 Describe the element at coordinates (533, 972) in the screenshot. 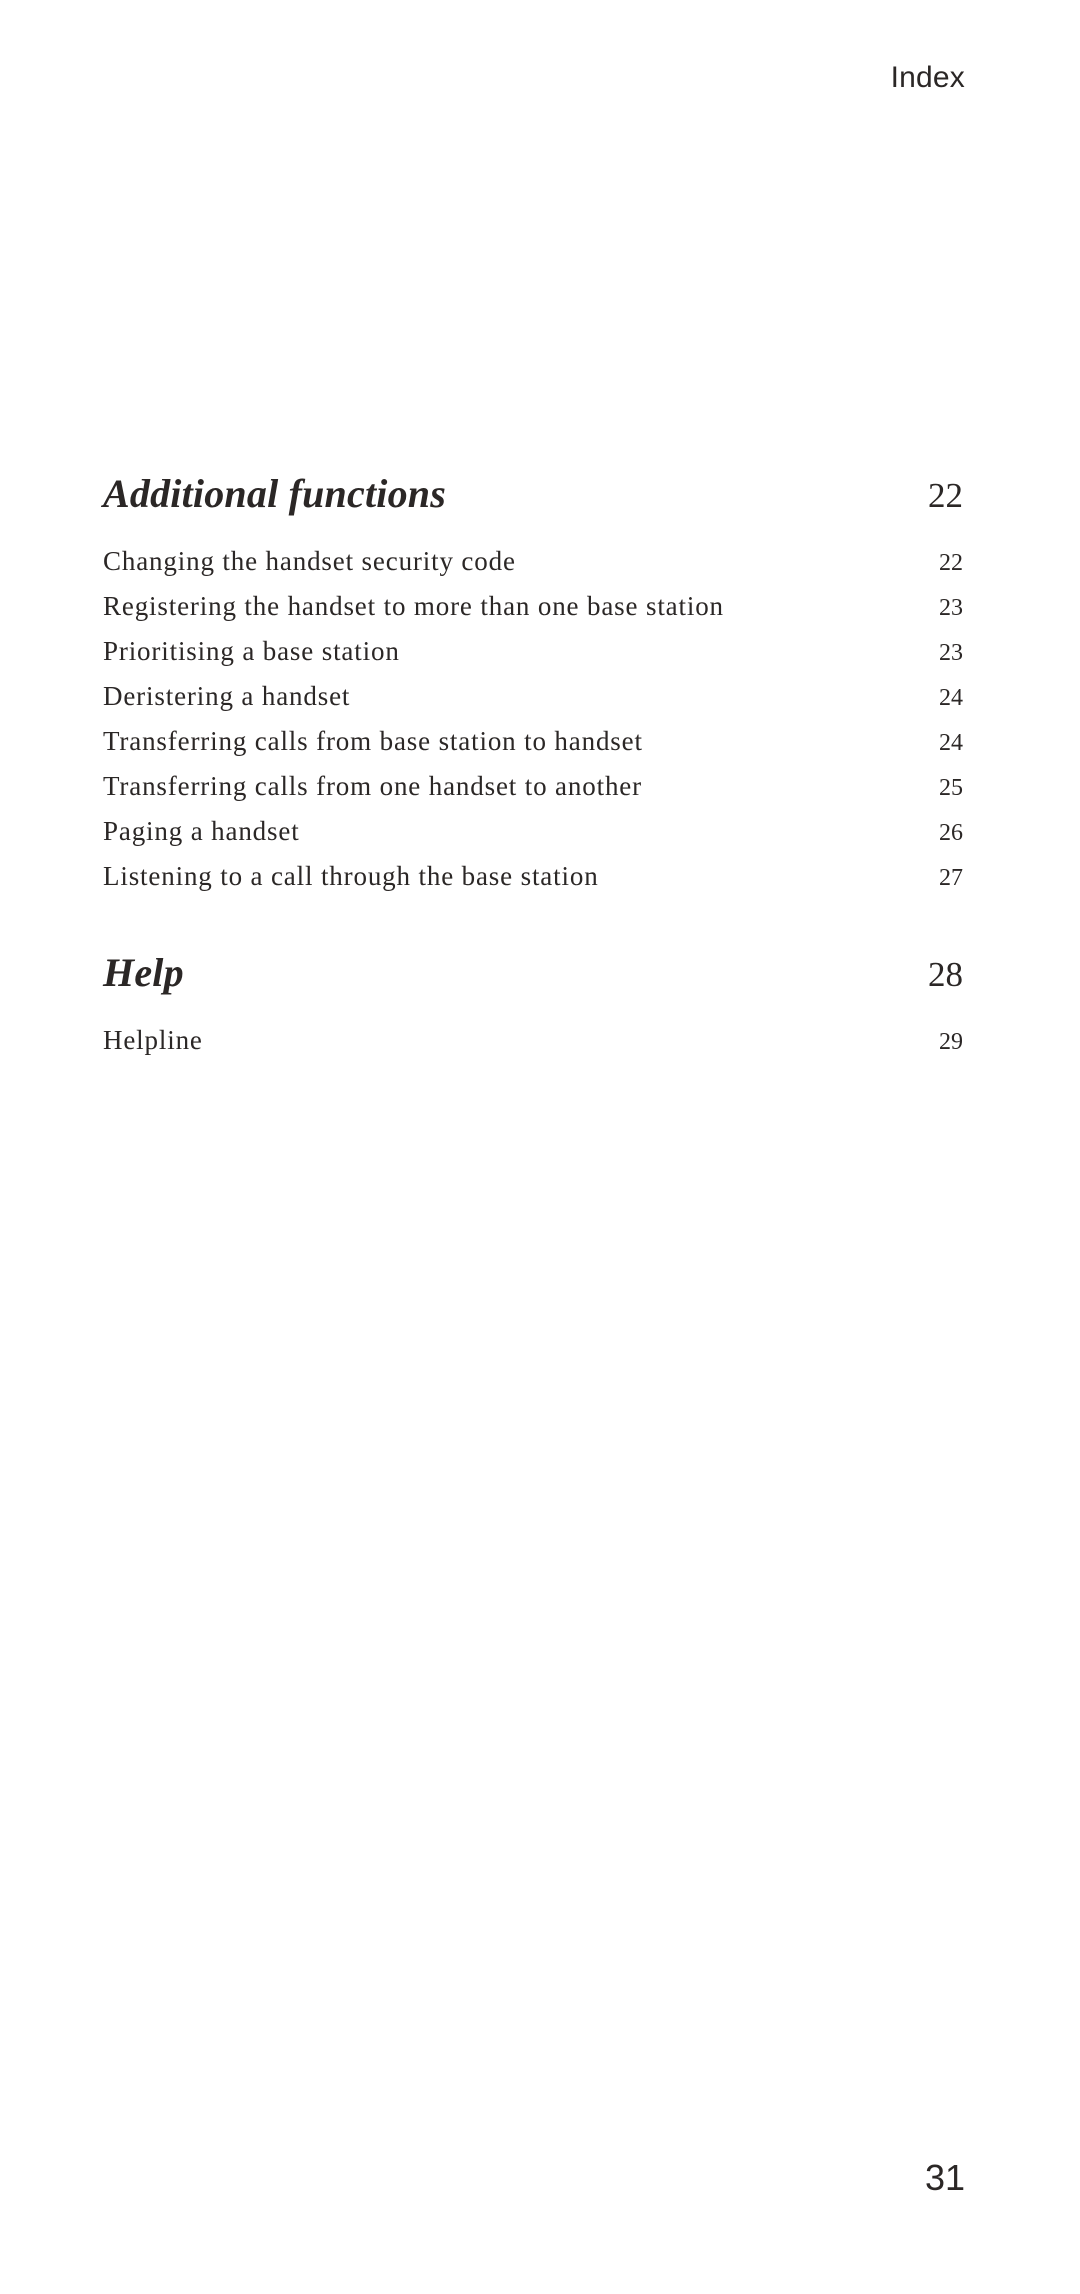

I see `toc-section-heading: Help 28` at that location.